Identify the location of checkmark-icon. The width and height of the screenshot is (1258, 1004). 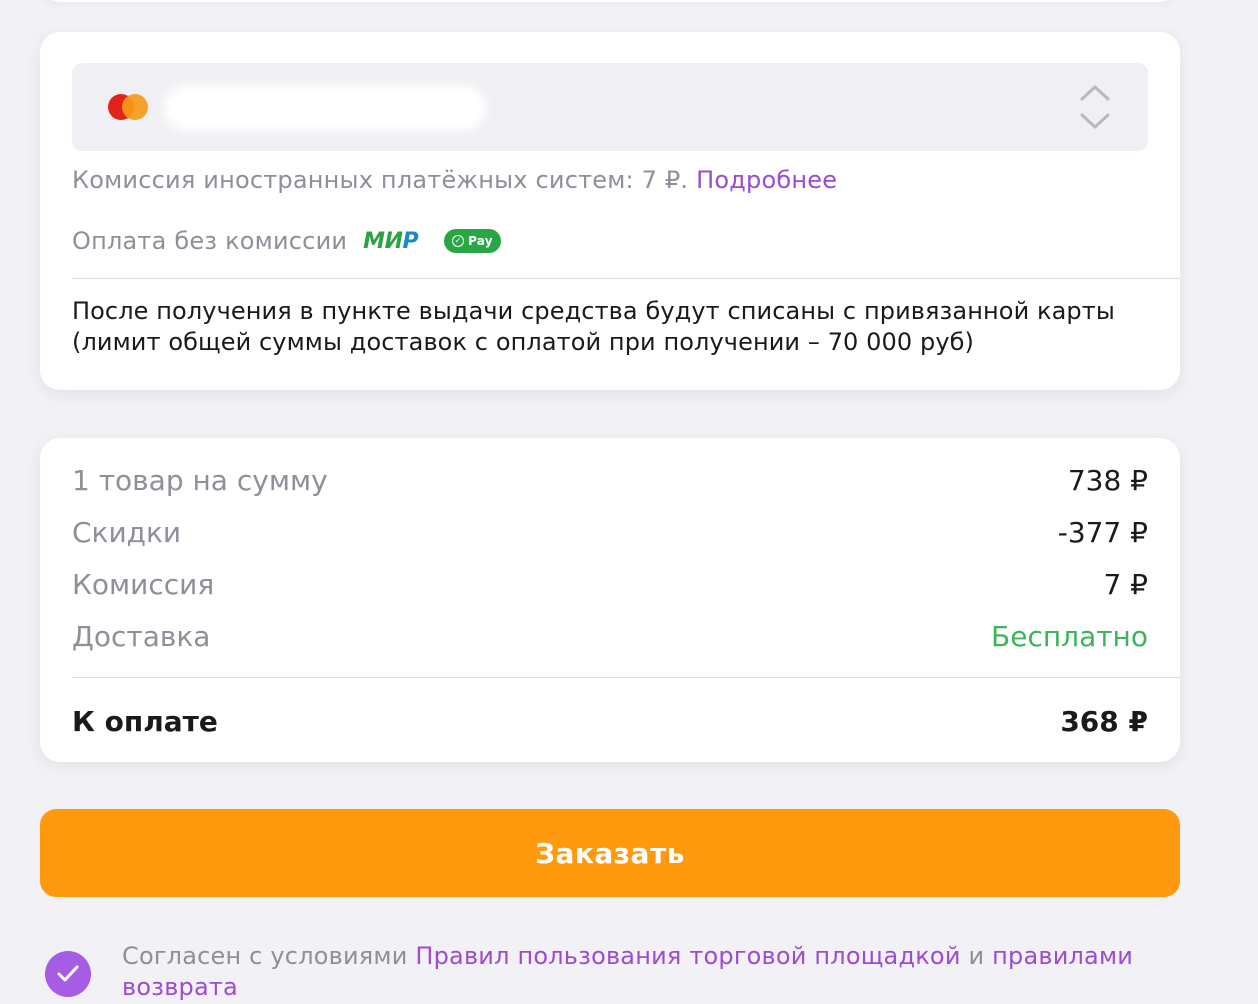
(68, 973).